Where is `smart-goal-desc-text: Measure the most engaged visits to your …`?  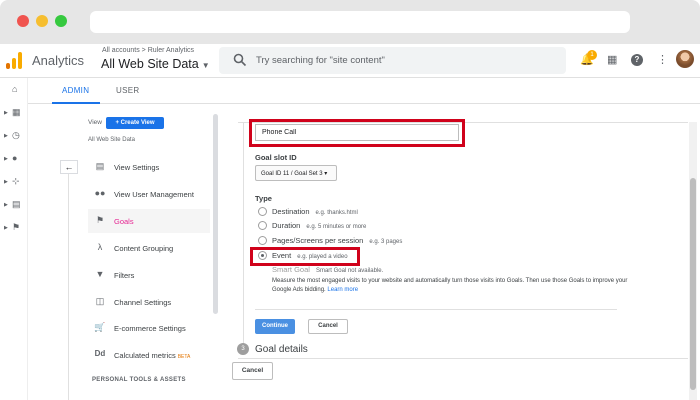 smart-goal-desc-text: Measure the most engaged visits to your … is located at coordinates (450, 285).